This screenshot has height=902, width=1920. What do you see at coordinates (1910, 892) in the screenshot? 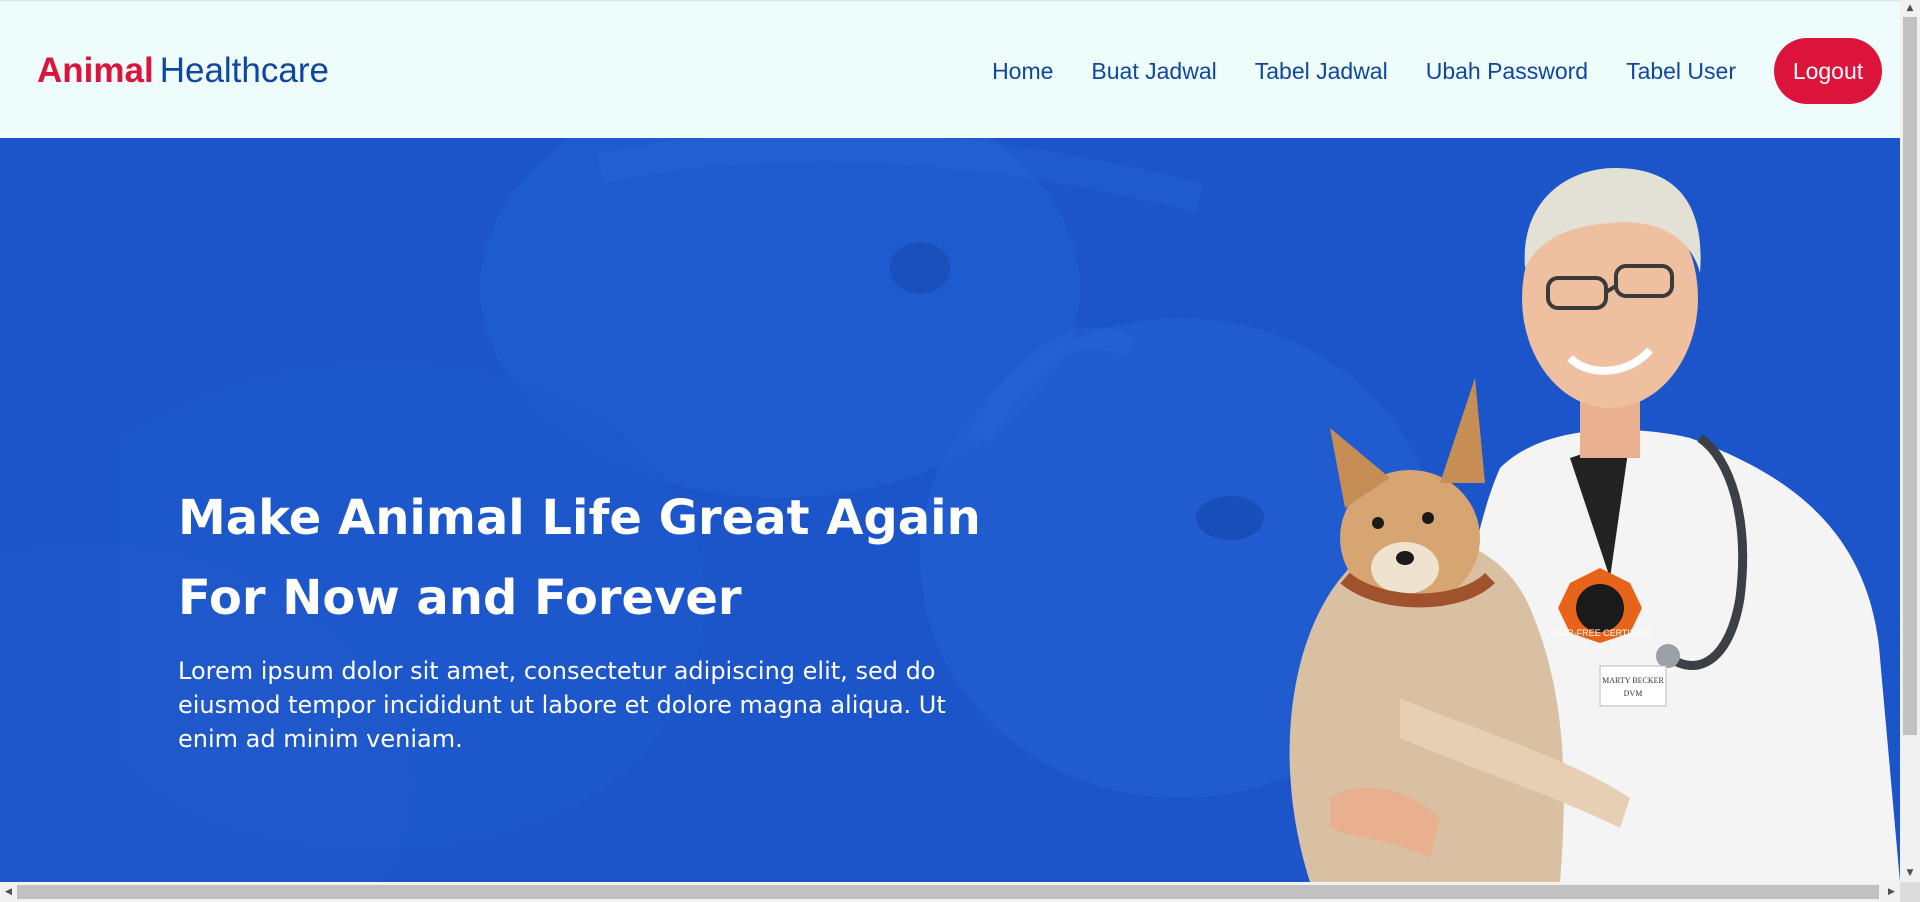
I see `scrollbar-corner` at bounding box center [1910, 892].